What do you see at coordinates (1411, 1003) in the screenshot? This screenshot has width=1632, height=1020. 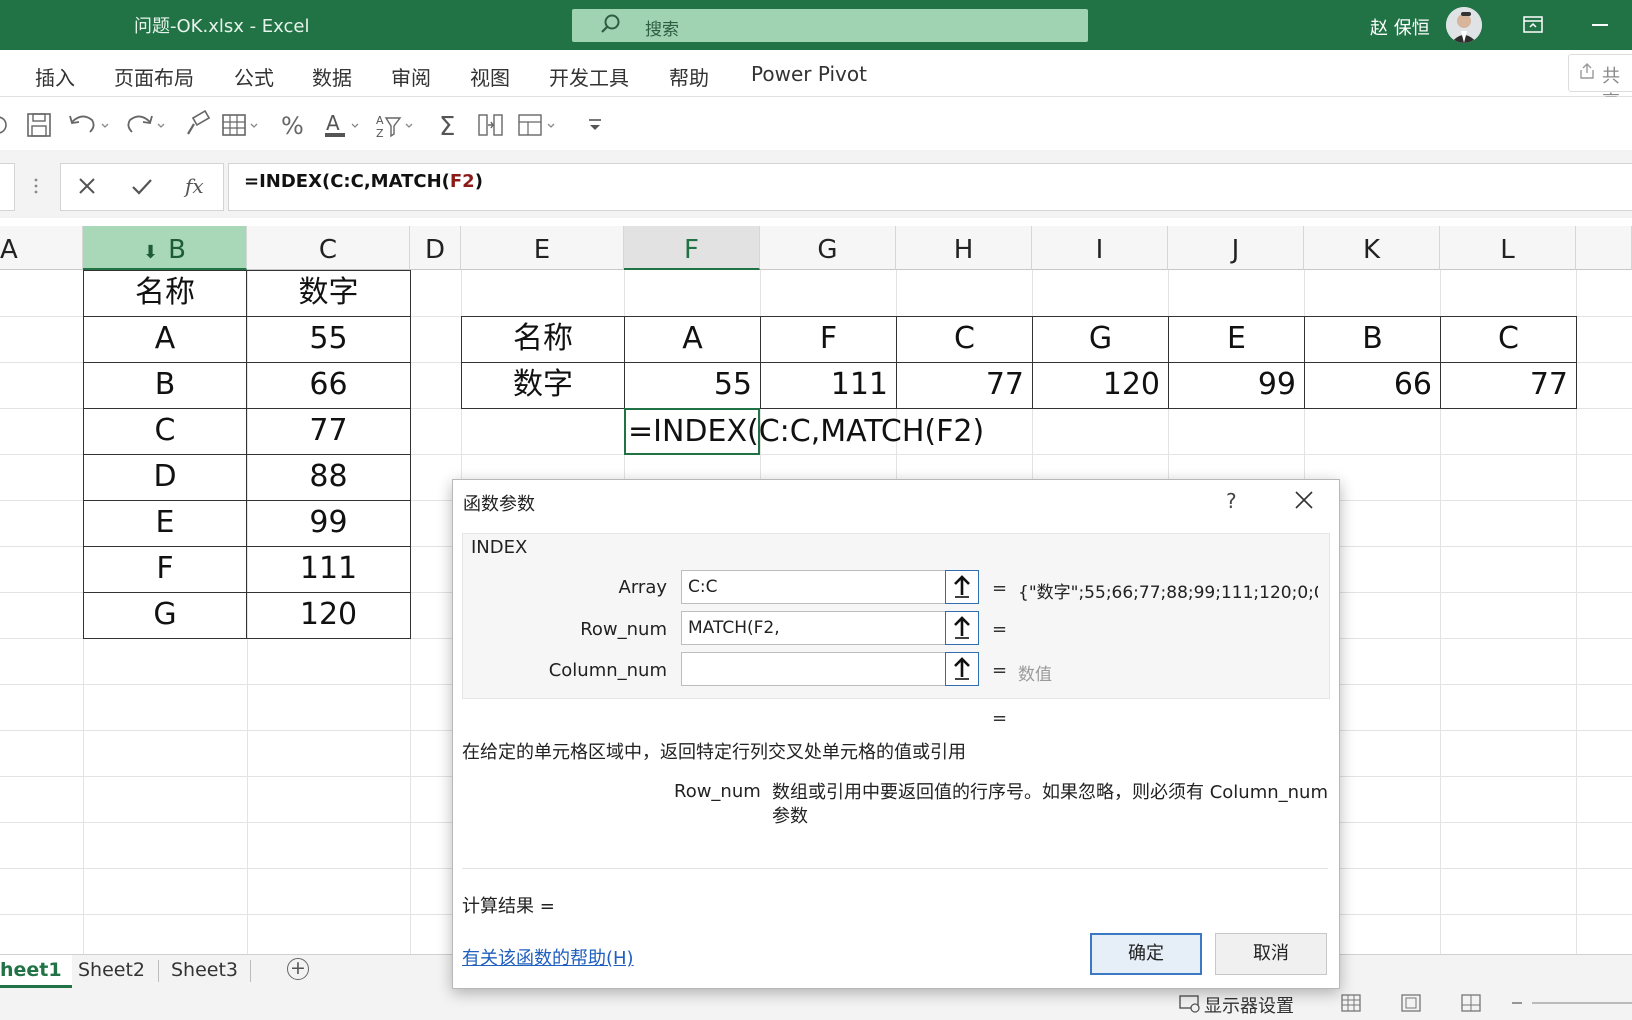 I see `page-layout-view-icon` at bounding box center [1411, 1003].